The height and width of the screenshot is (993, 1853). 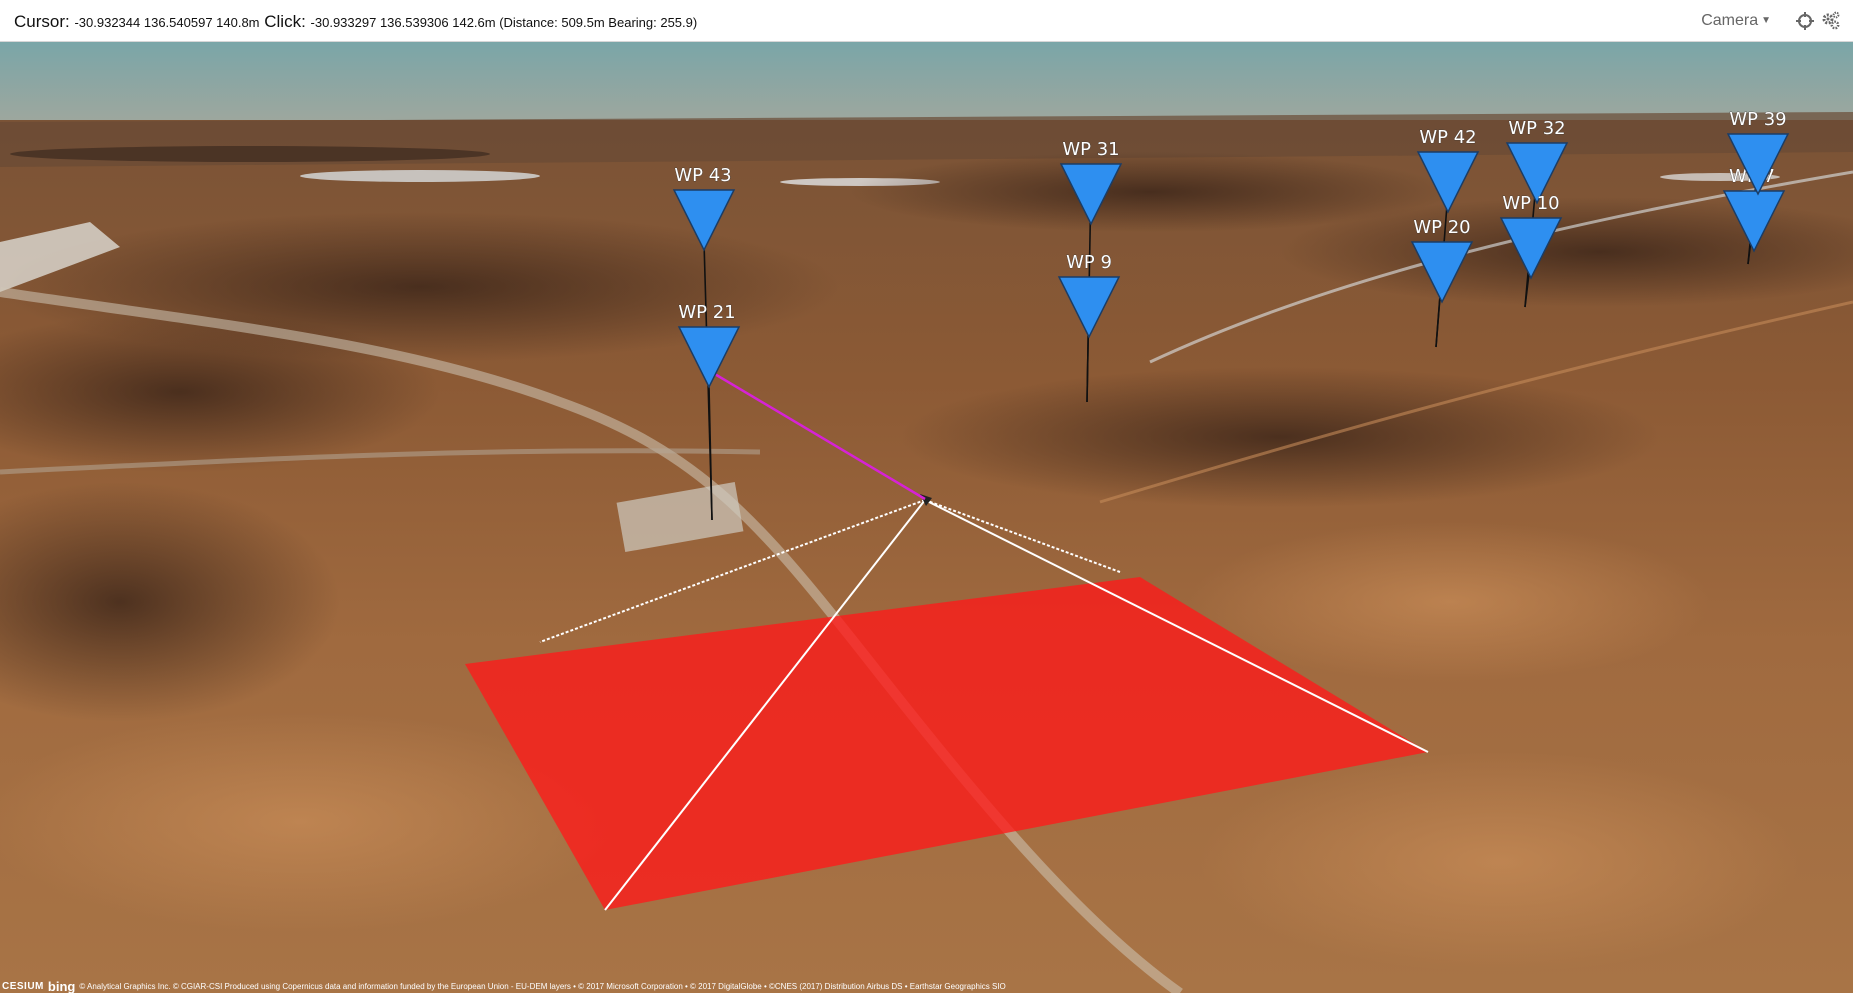 I want to click on salt-flat, so click(x=420, y=176).